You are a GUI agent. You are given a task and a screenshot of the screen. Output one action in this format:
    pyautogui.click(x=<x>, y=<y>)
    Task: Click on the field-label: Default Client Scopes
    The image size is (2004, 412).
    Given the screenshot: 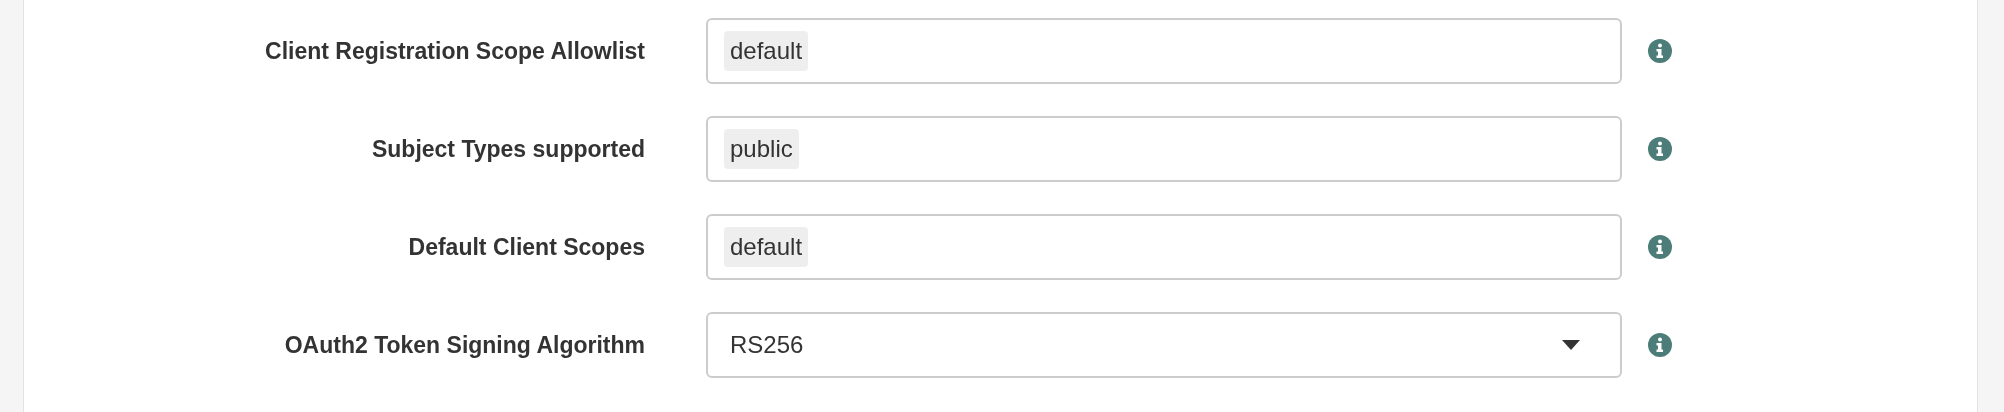 What is the action you would take?
    pyautogui.click(x=526, y=247)
    